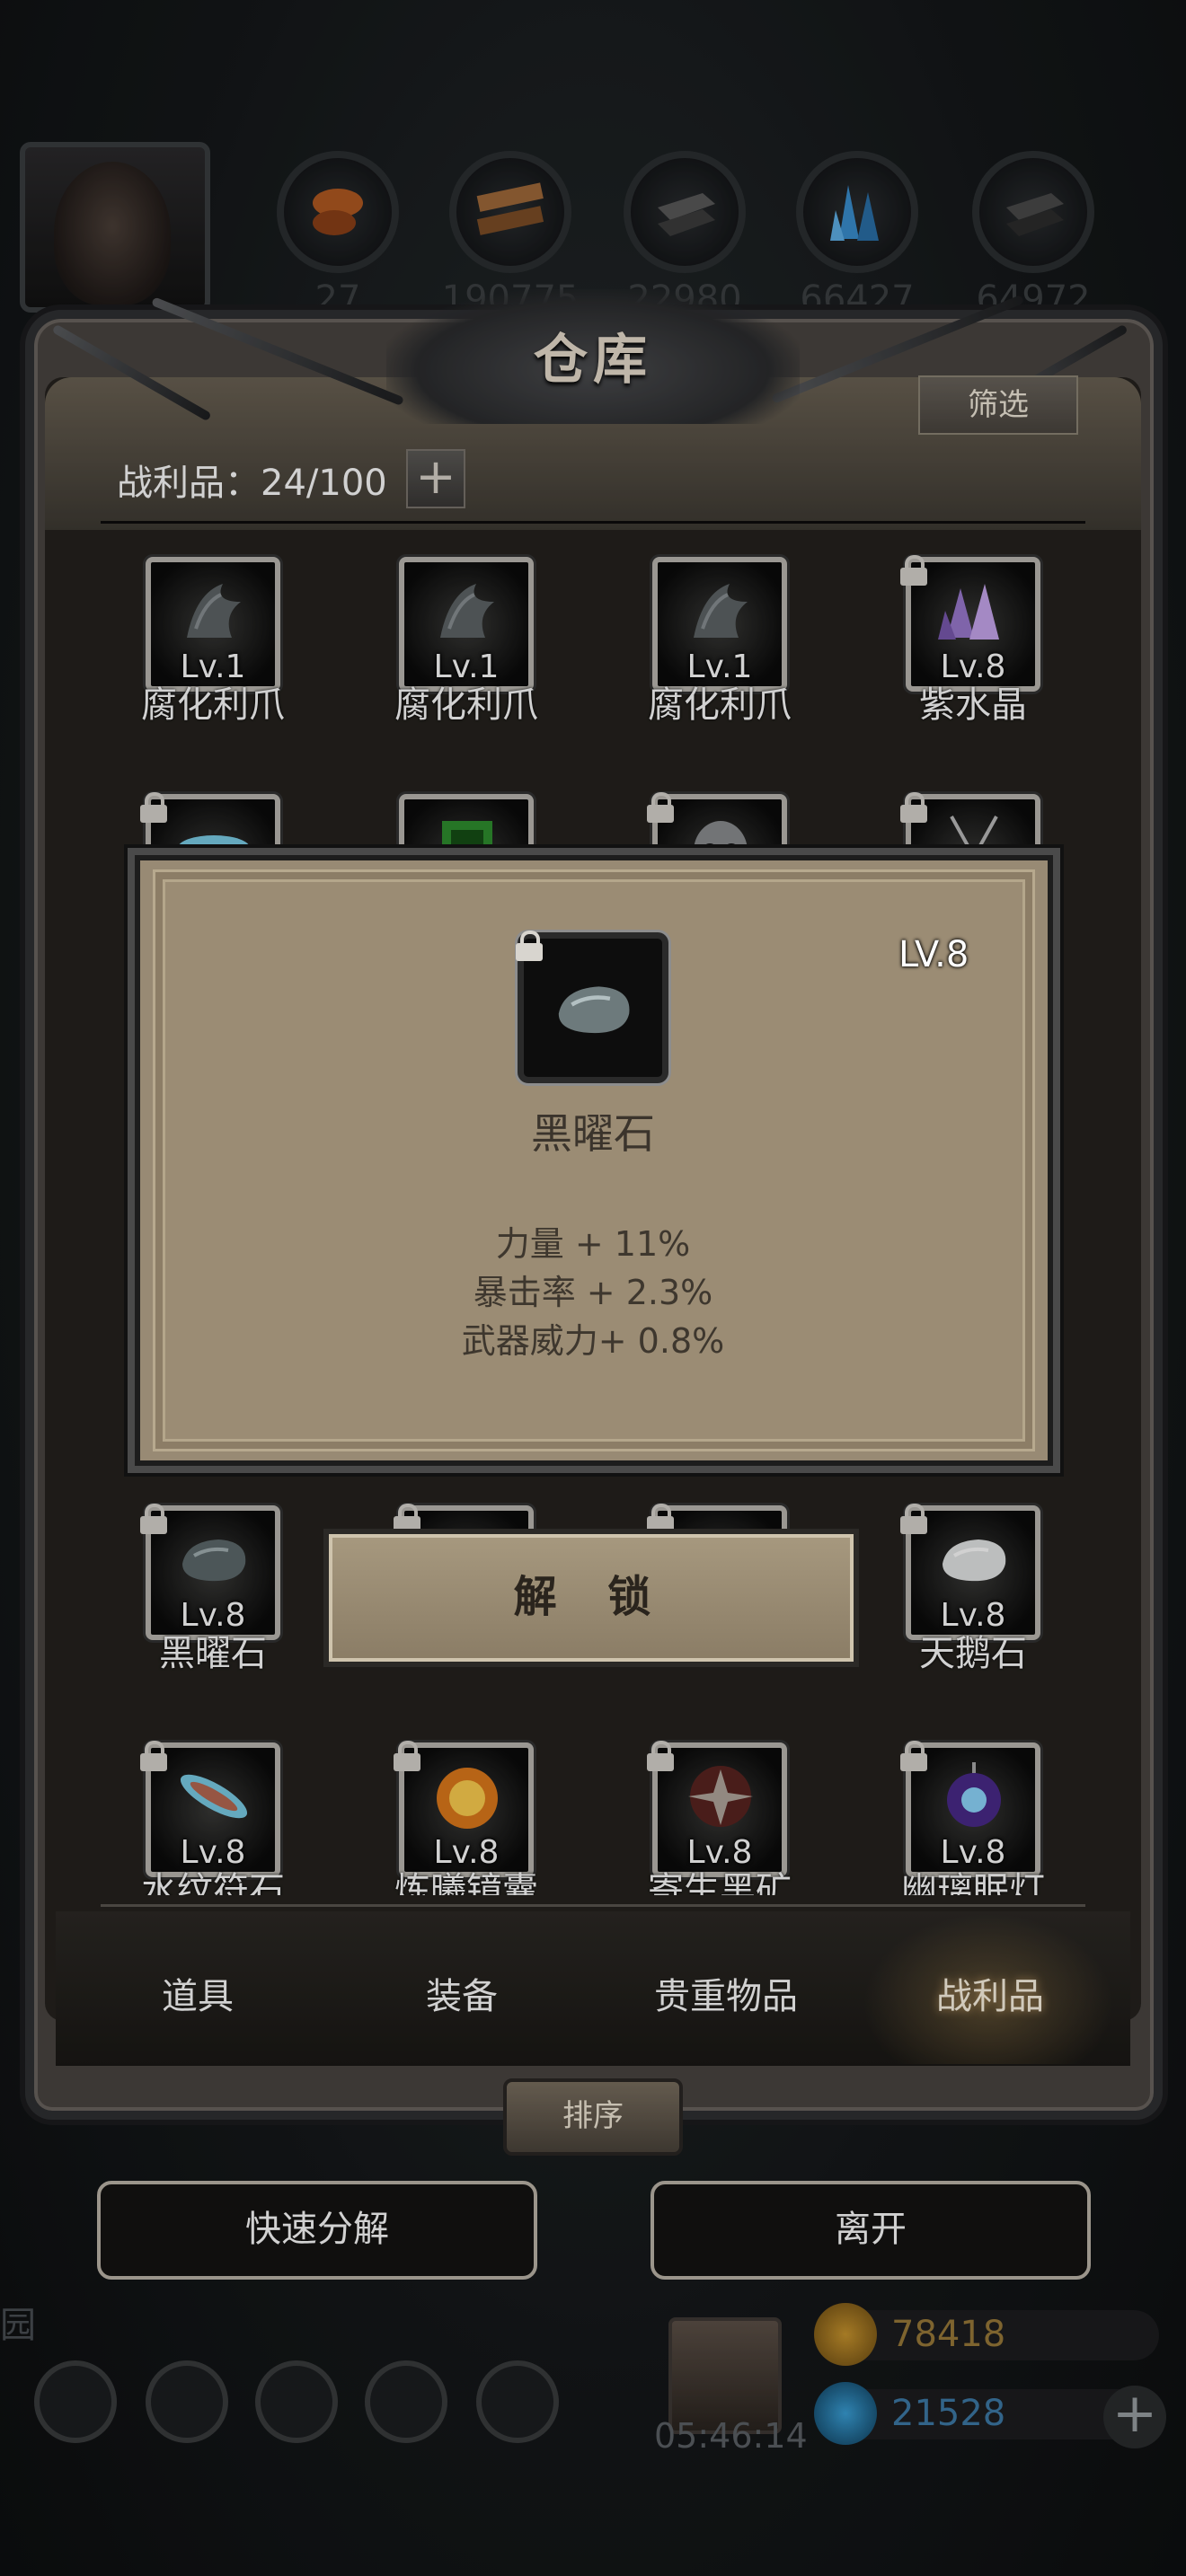  What do you see at coordinates (933, 954) in the screenshot?
I see `popup-item-level: LV.8` at bounding box center [933, 954].